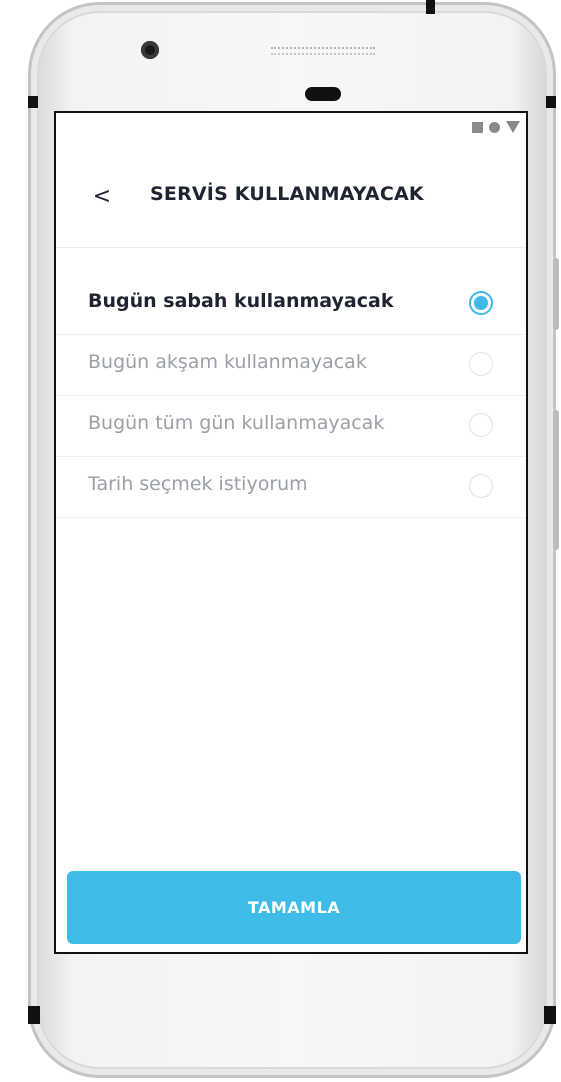  I want to click on earpiece-speaker, so click(323, 51).